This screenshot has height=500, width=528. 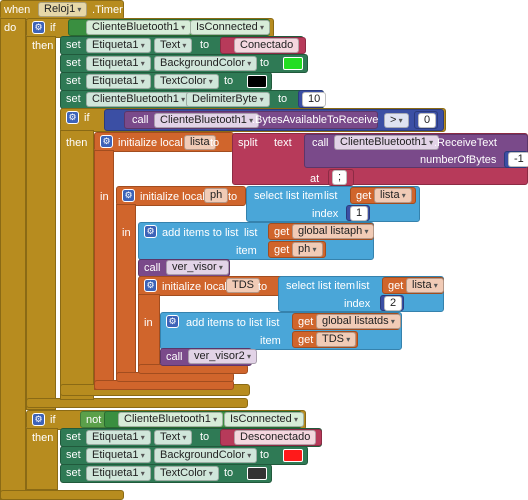 What do you see at coordinates (222, 356) in the screenshot?
I see `ver-visor2-dropdown: ver_visor2` at bounding box center [222, 356].